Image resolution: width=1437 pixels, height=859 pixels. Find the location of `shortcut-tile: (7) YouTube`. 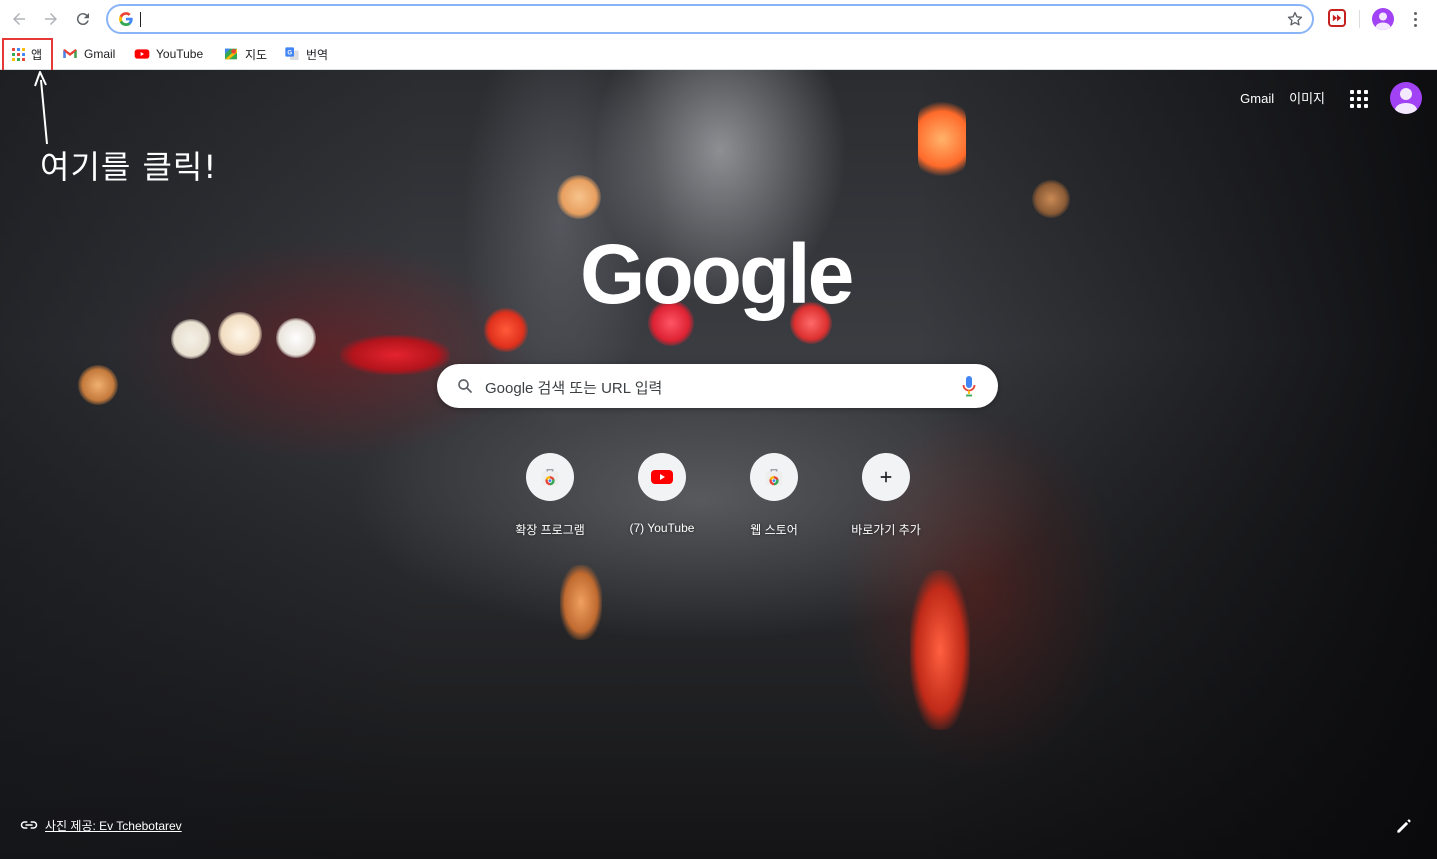

shortcut-tile: (7) YouTube is located at coordinates (662, 498).